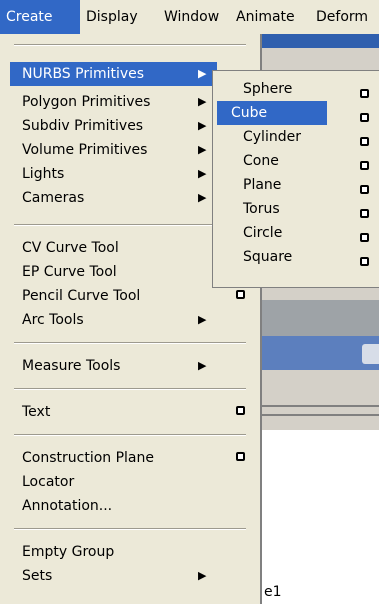 Image resolution: width=379 pixels, height=604 pixels. What do you see at coordinates (265, 17) in the screenshot?
I see `menu-animate: Animate` at bounding box center [265, 17].